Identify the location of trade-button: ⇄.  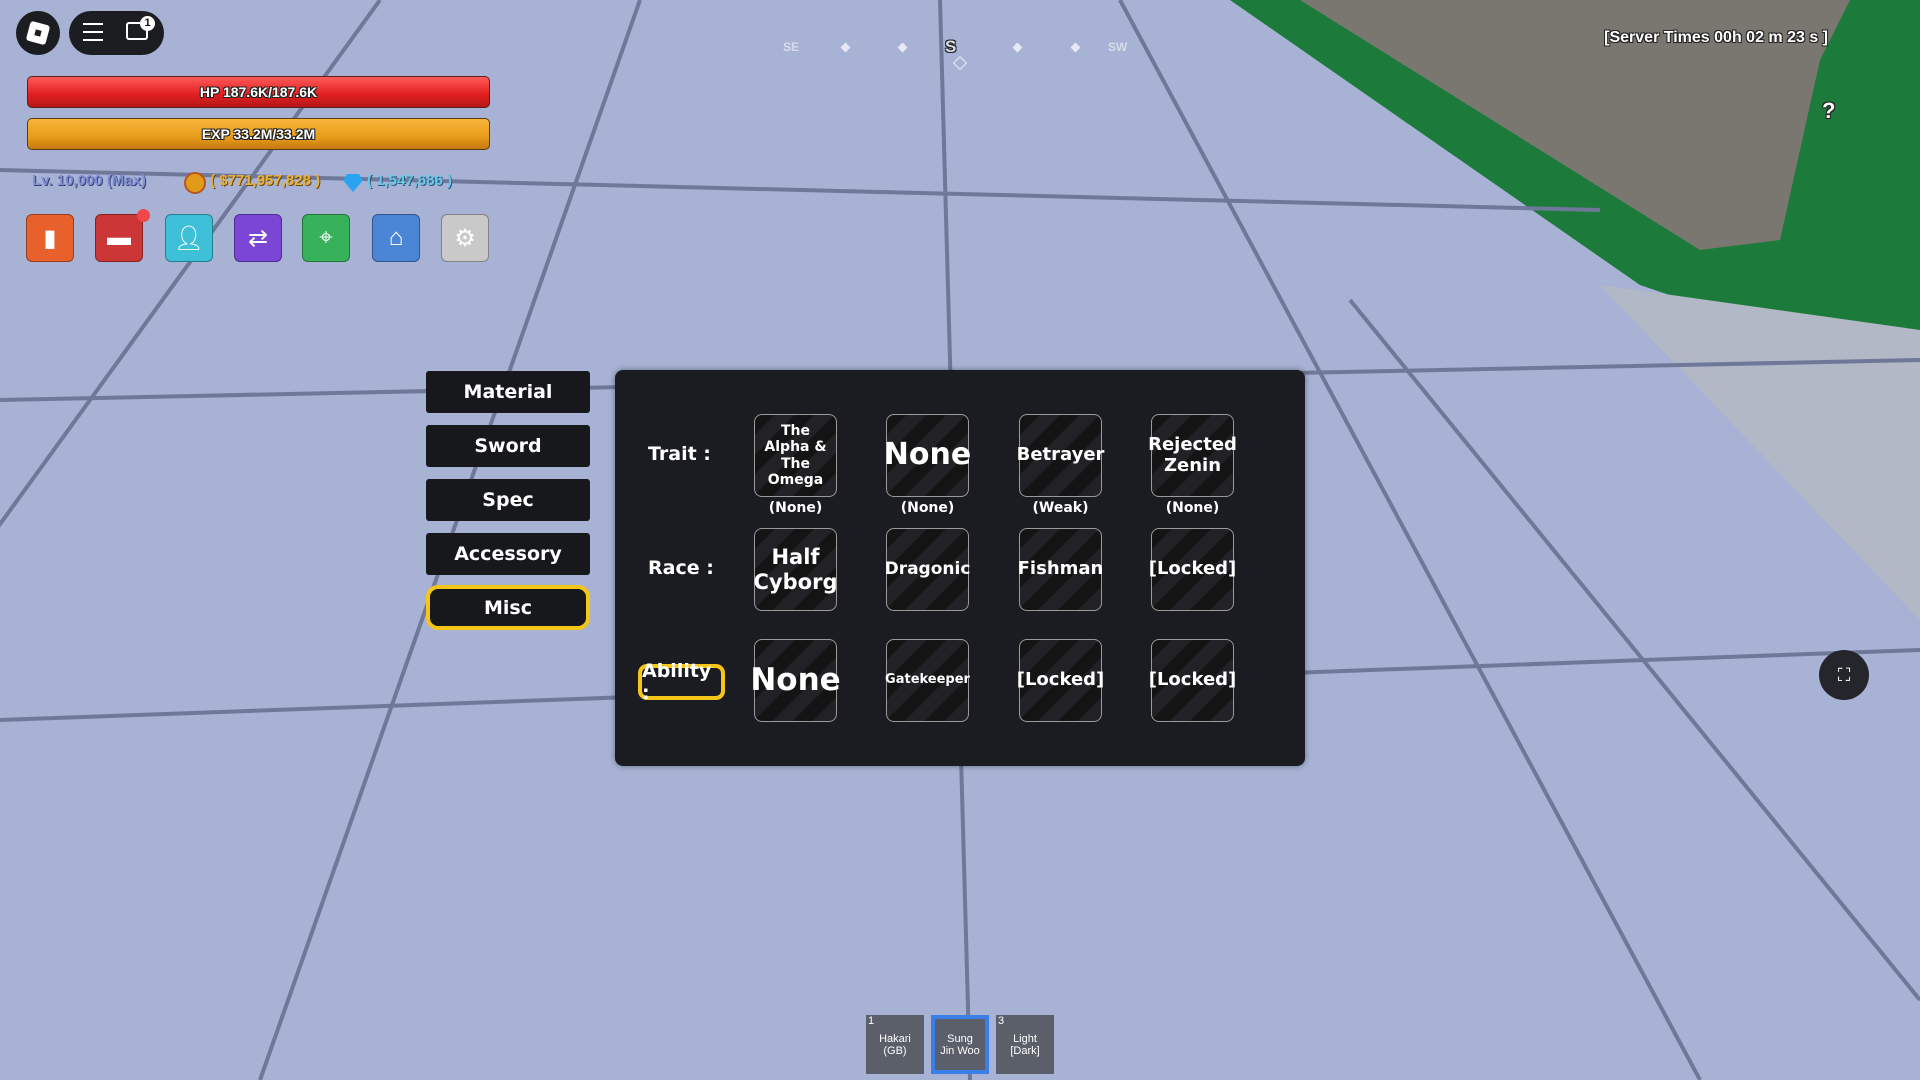
(258, 238).